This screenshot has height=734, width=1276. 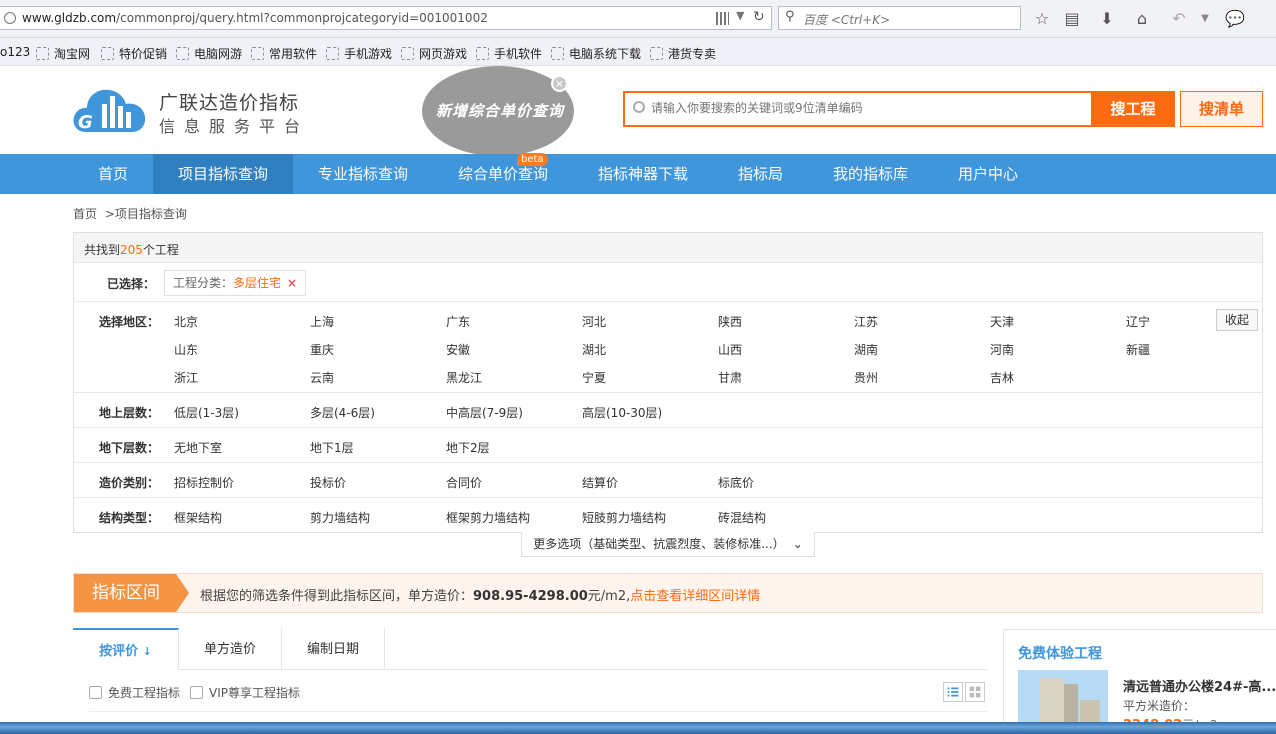 What do you see at coordinates (866, 349) in the screenshot?
I see `region-option: 湖南` at bounding box center [866, 349].